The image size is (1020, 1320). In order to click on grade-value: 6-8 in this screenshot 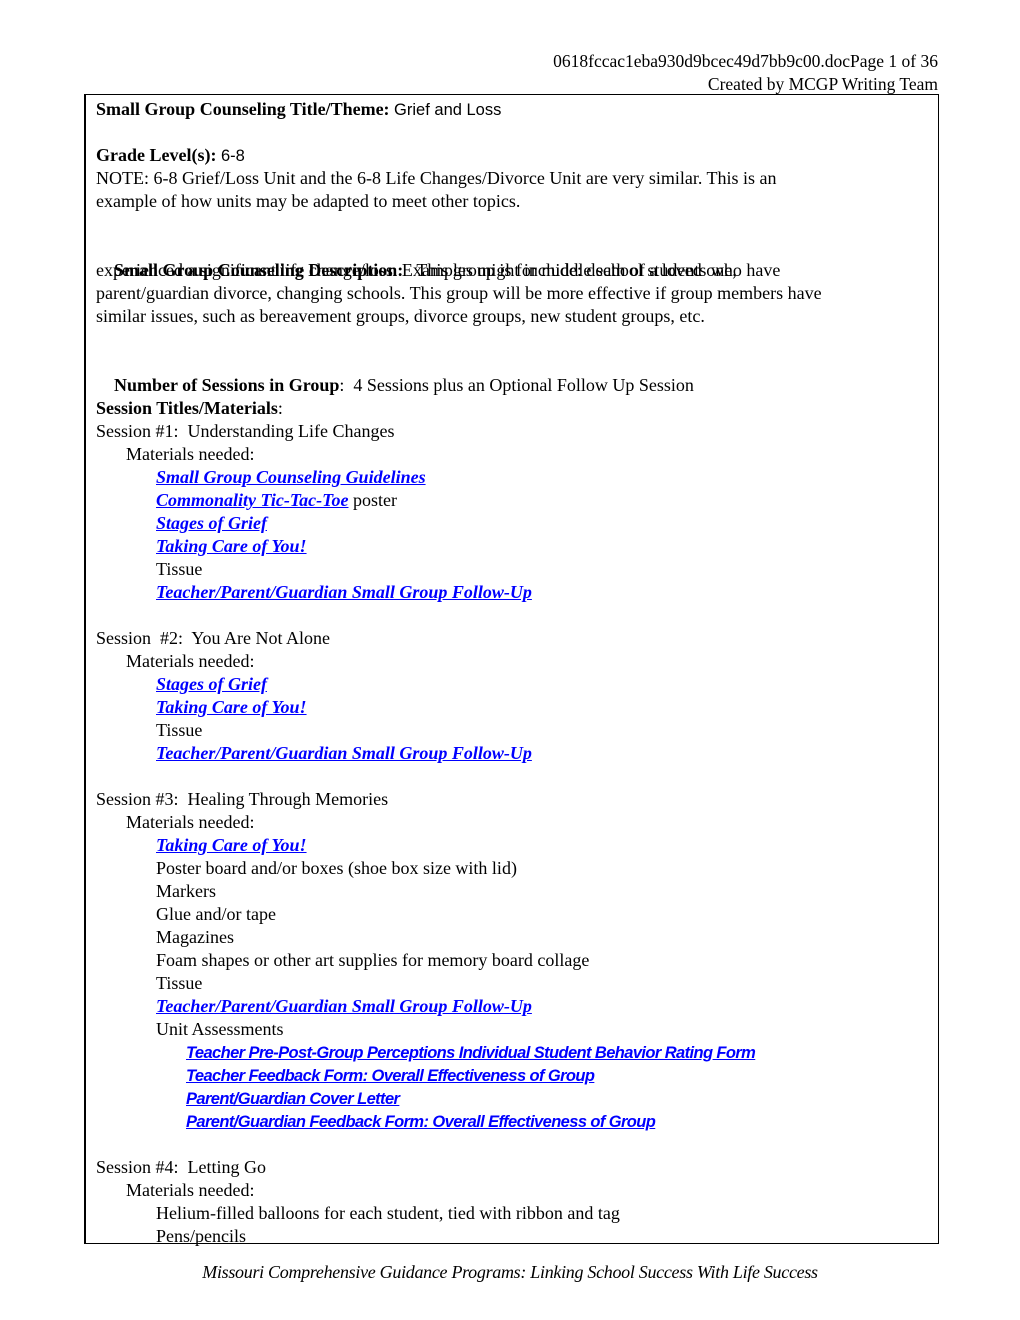, I will do `click(232, 156)`.